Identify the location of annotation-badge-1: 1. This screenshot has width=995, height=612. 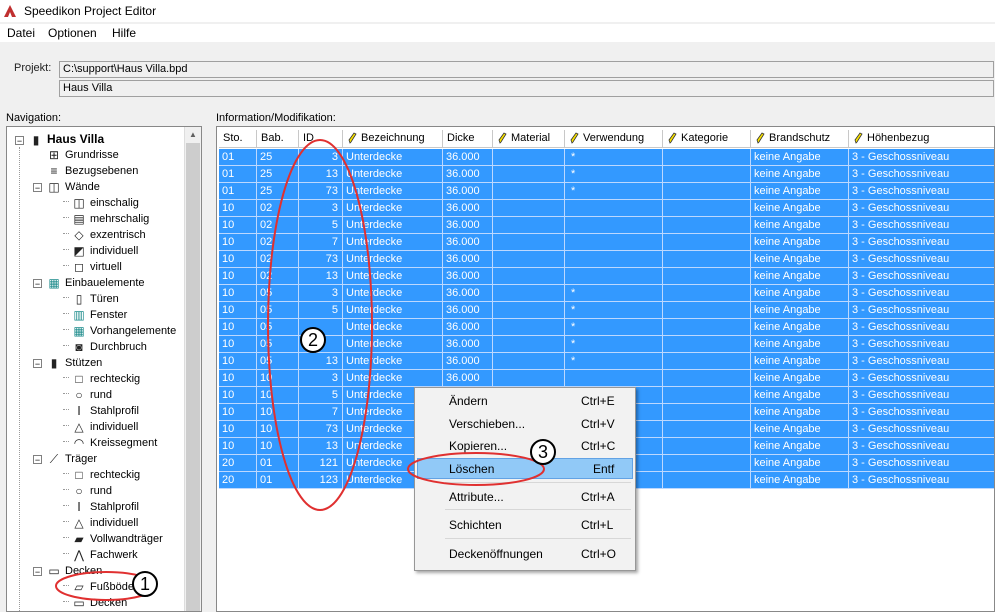
(145, 584).